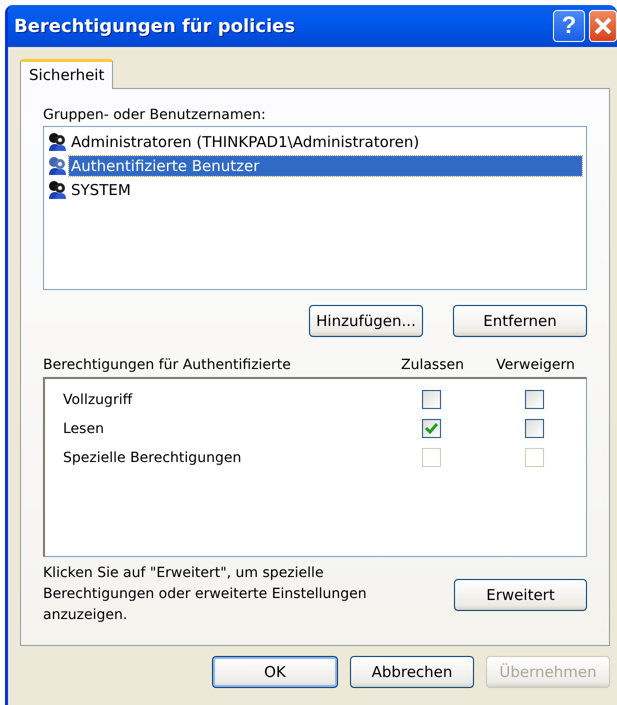 This screenshot has width=617, height=705. I want to click on column-header: Zulassen, so click(432, 365).